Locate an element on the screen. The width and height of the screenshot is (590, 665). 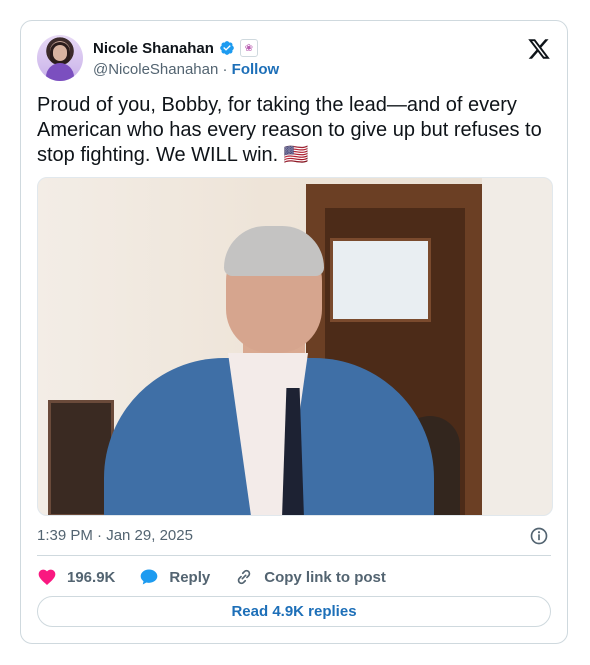
author-handle: @NicoleShanahan is located at coordinates (155, 69).